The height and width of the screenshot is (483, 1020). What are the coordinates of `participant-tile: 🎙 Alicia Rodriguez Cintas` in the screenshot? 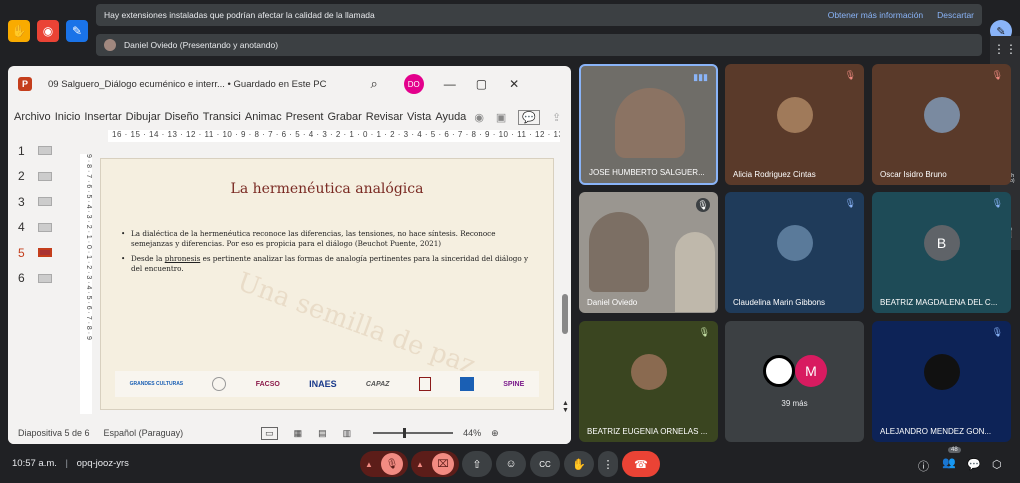 It's located at (794, 124).